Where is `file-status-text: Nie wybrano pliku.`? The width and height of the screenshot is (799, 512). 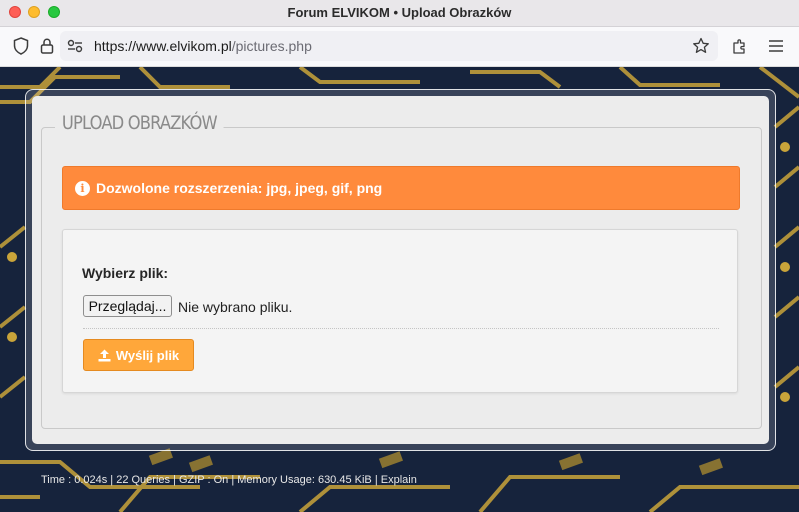
file-status-text: Nie wybrano pliku. is located at coordinates (235, 307).